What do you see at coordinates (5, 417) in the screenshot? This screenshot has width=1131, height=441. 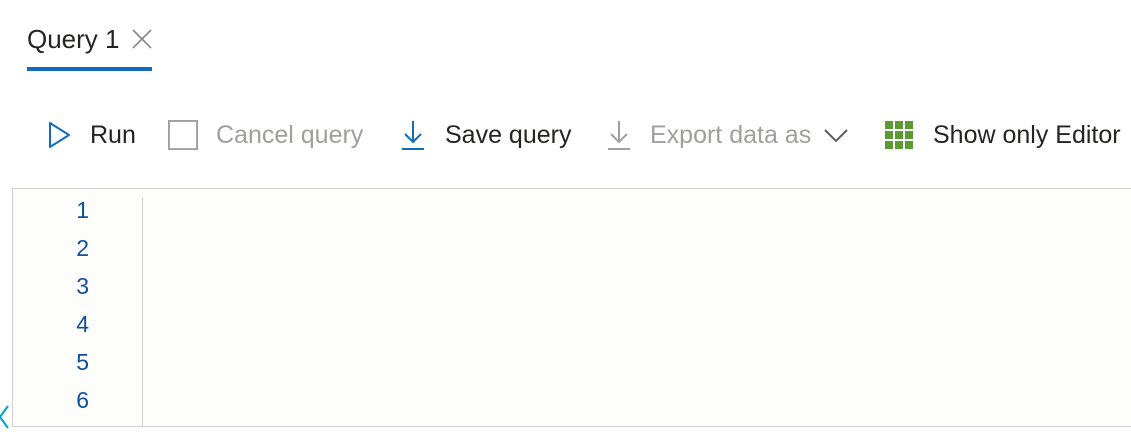 I see `chevron-left-icon` at bounding box center [5, 417].